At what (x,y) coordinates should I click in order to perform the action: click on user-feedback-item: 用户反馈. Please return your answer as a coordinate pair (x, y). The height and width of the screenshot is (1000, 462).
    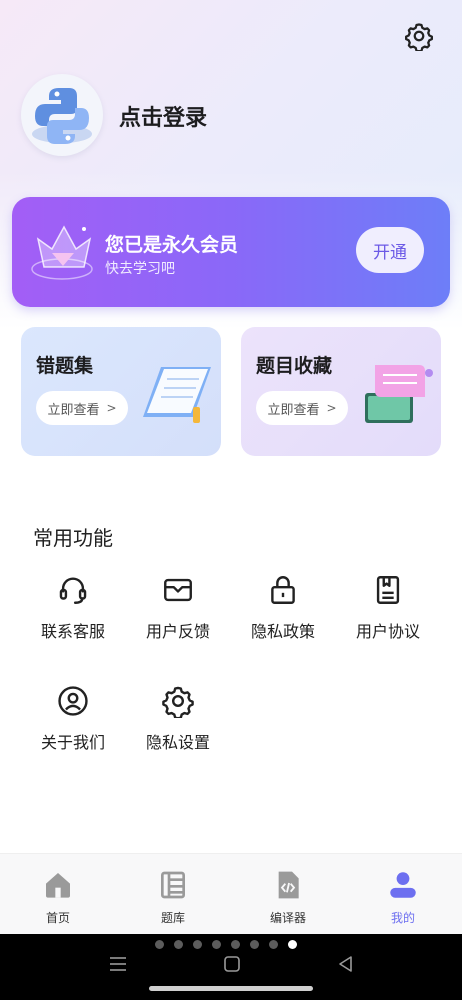
    Looking at the image, I should click on (178, 612).